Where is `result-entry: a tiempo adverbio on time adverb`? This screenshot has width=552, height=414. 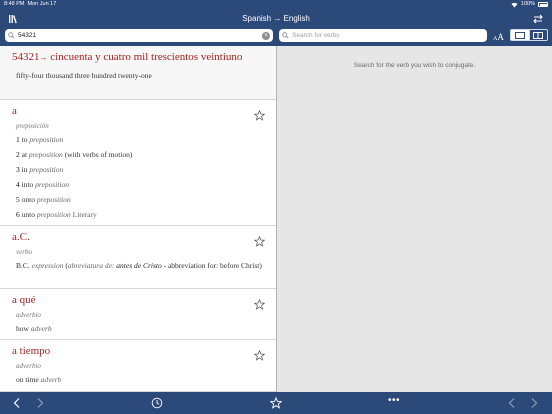 result-entry: a tiempo adverbio on time adverb is located at coordinates (138, 366).